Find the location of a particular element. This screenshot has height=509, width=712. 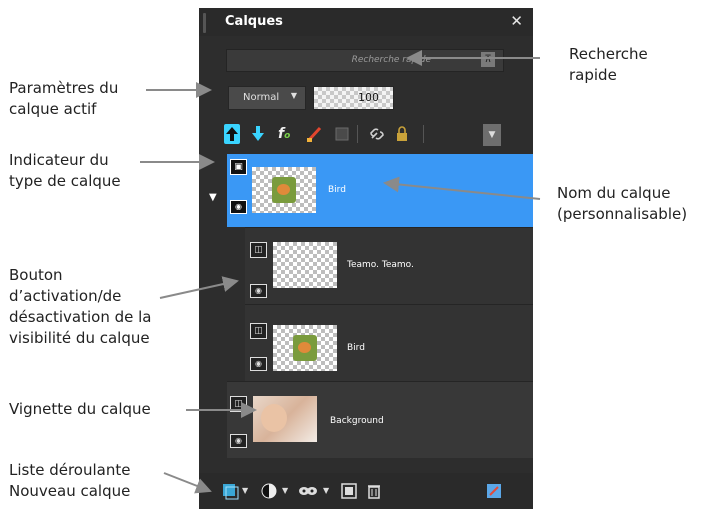

leader-name is located at coordinates (462, 188).